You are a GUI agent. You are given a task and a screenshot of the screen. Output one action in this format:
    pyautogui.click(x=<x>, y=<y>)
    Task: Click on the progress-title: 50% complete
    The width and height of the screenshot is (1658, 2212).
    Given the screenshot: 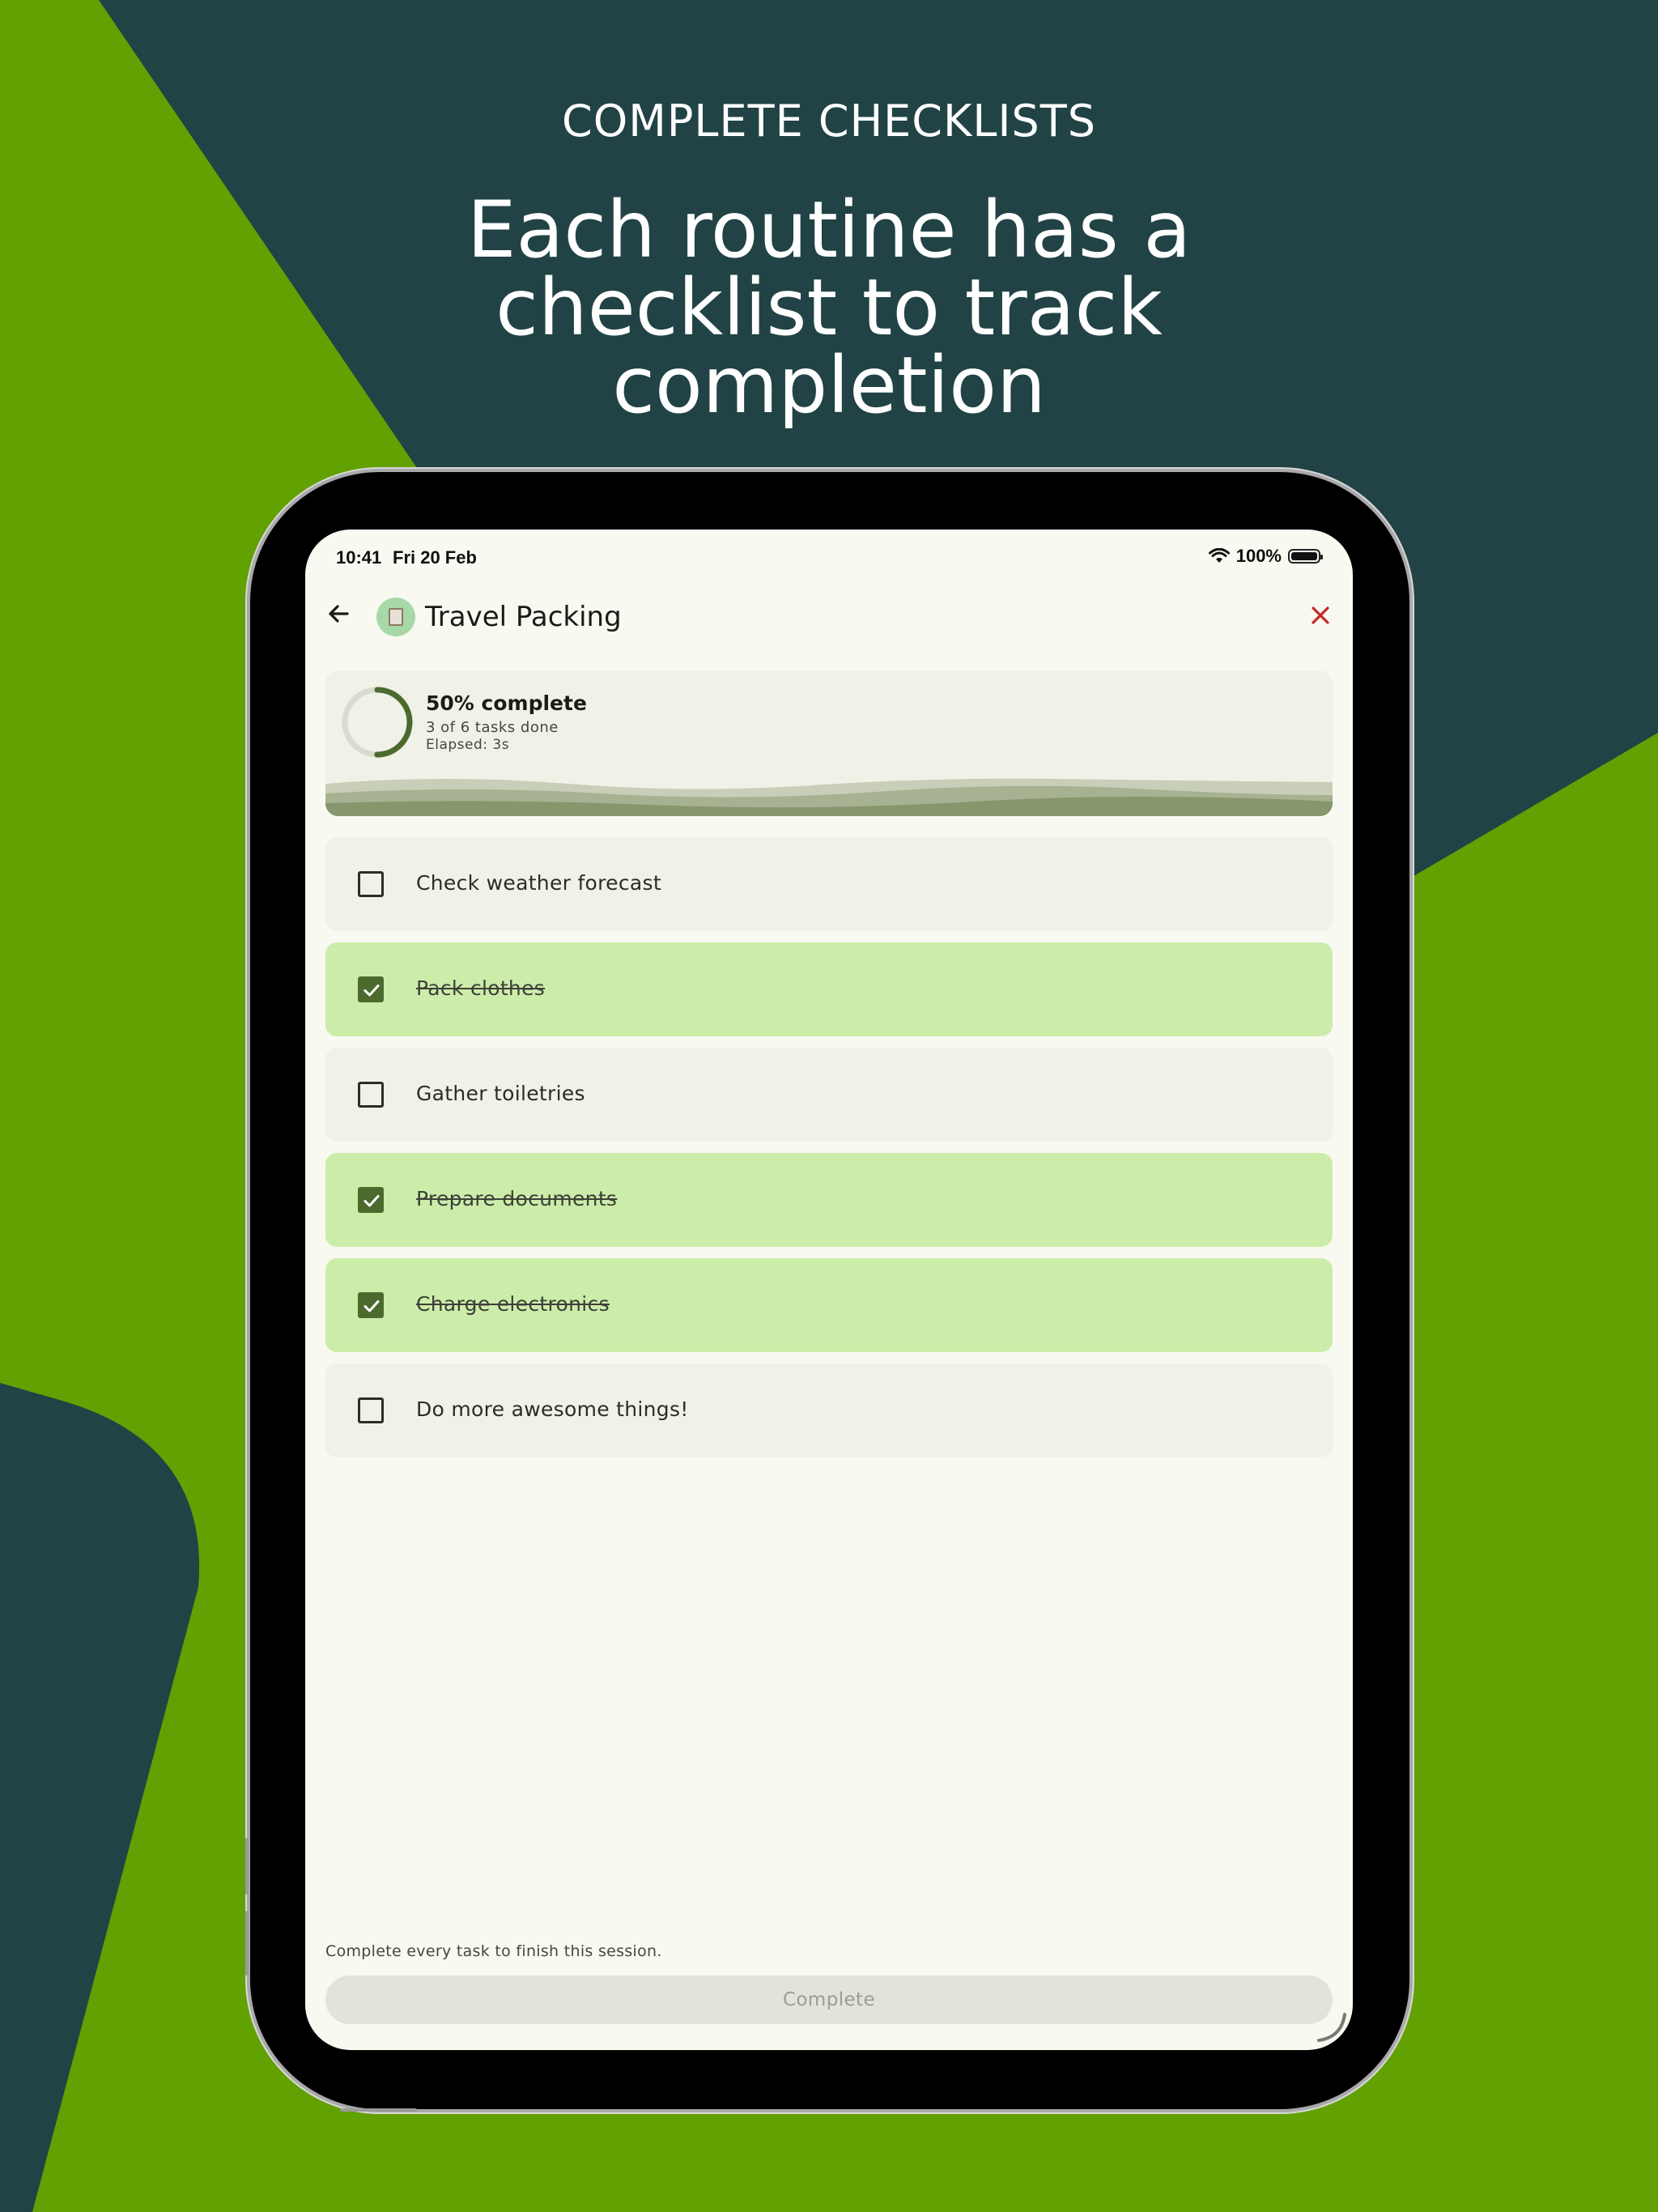 What is the action you would take?
    pyautogui.click(x=506, y=703)
    